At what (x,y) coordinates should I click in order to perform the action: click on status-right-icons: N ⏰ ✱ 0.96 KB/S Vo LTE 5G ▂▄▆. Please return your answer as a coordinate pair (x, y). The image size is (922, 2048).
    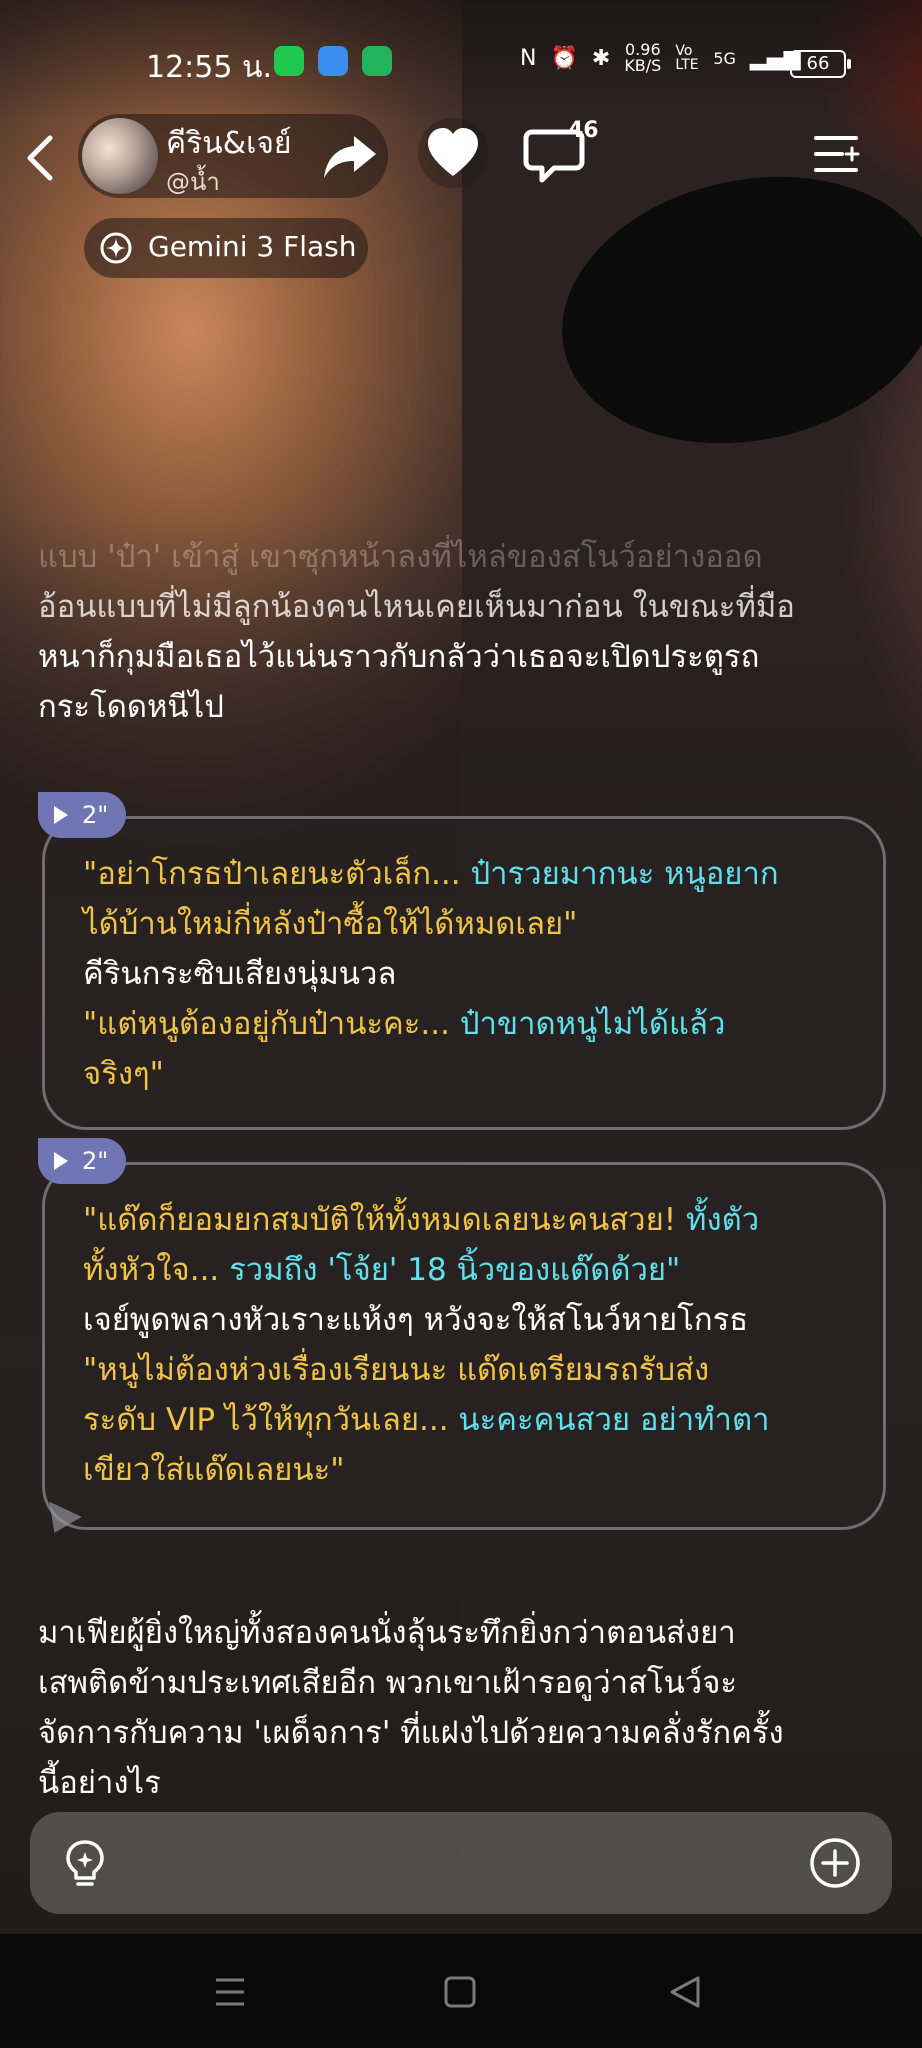
    Looking at the image, I should click on (660, 58).